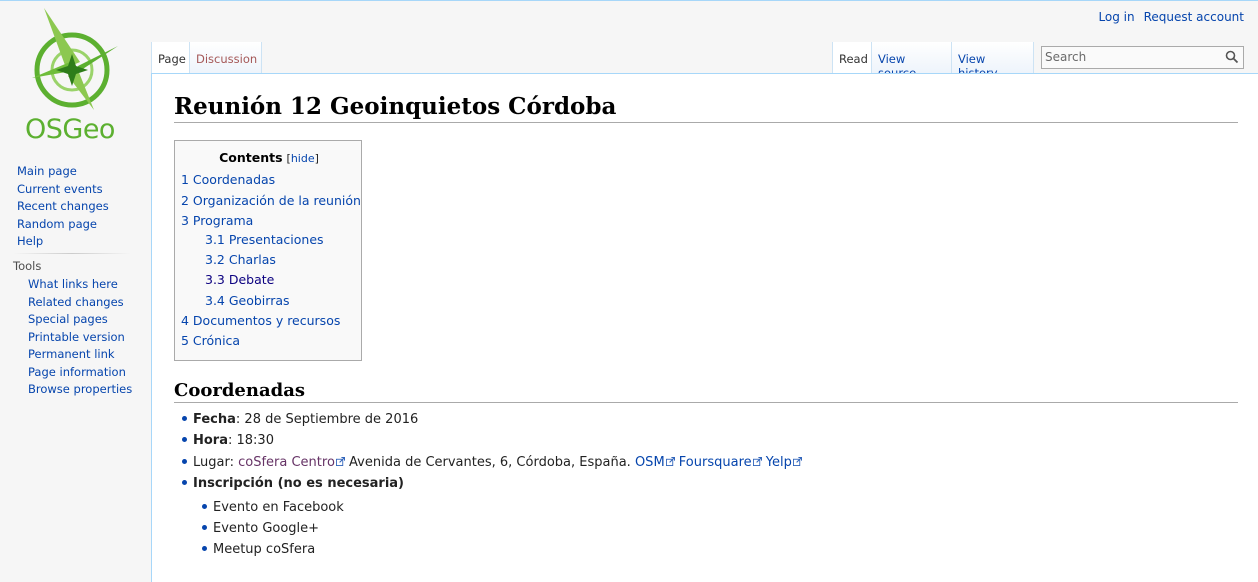  I want to click on meetup-cosfera: Meetup coSfera, so click(264, 549).